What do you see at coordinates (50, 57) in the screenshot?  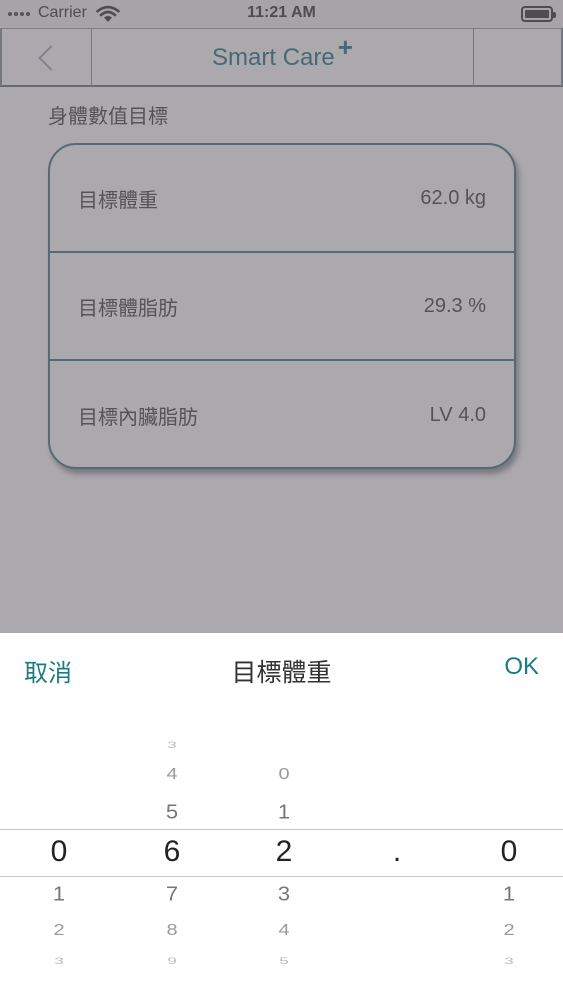 I see `chevron-left-icon` at bounding box center [50, 57].